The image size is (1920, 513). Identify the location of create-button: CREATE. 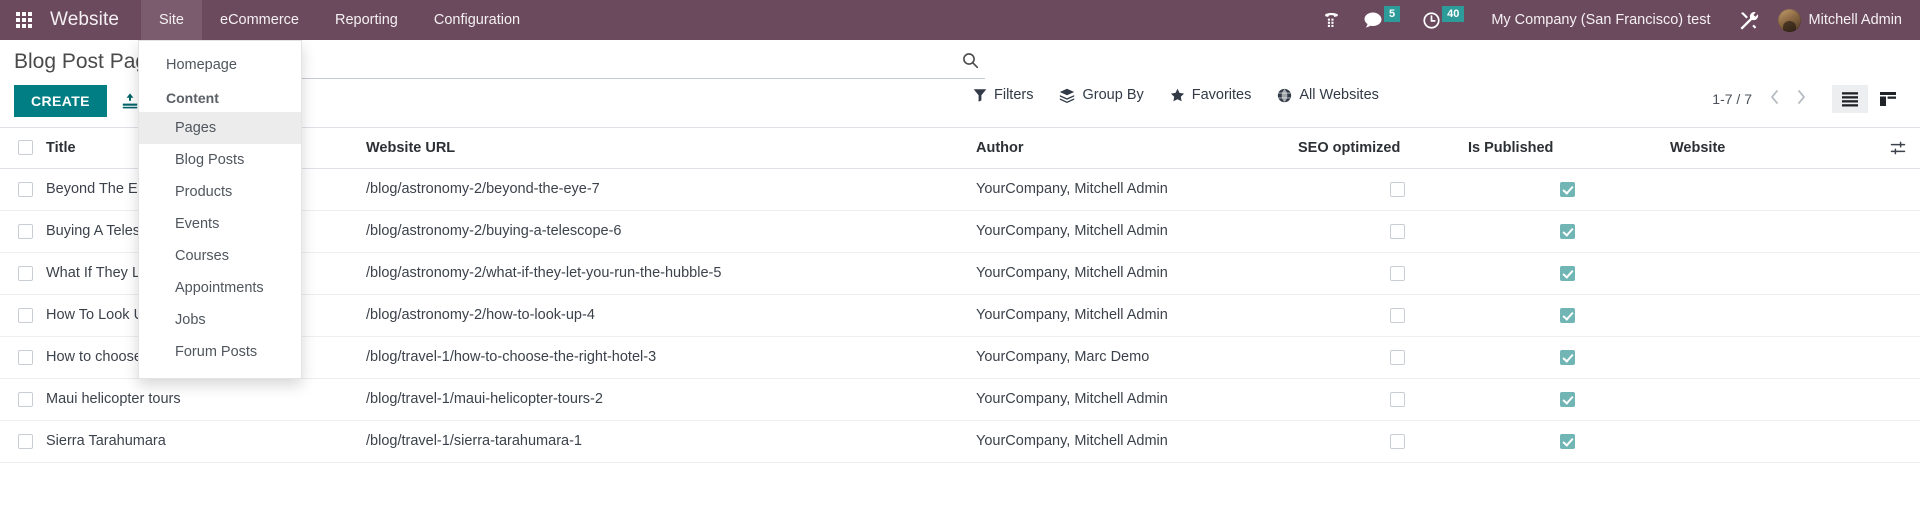
(60, 101).